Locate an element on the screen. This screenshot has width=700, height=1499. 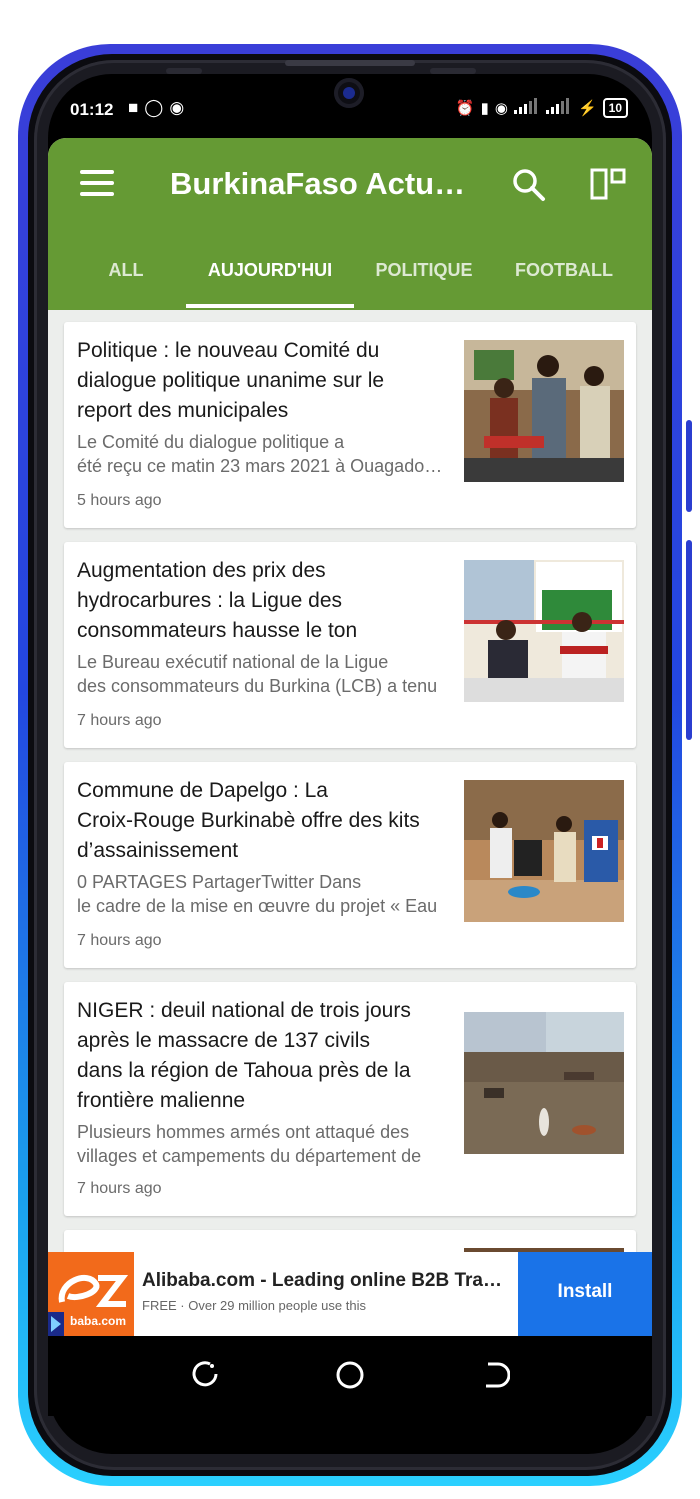
home-icon is located at coordinates (350, 1375).